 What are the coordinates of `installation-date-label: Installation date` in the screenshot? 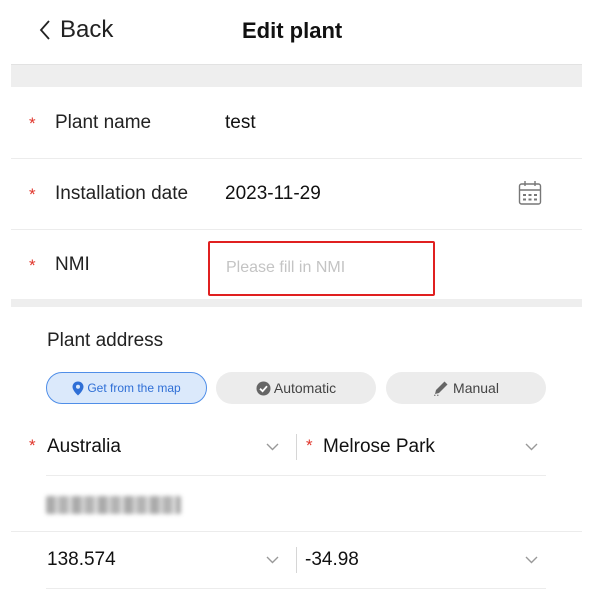 It's located at (122, 193).